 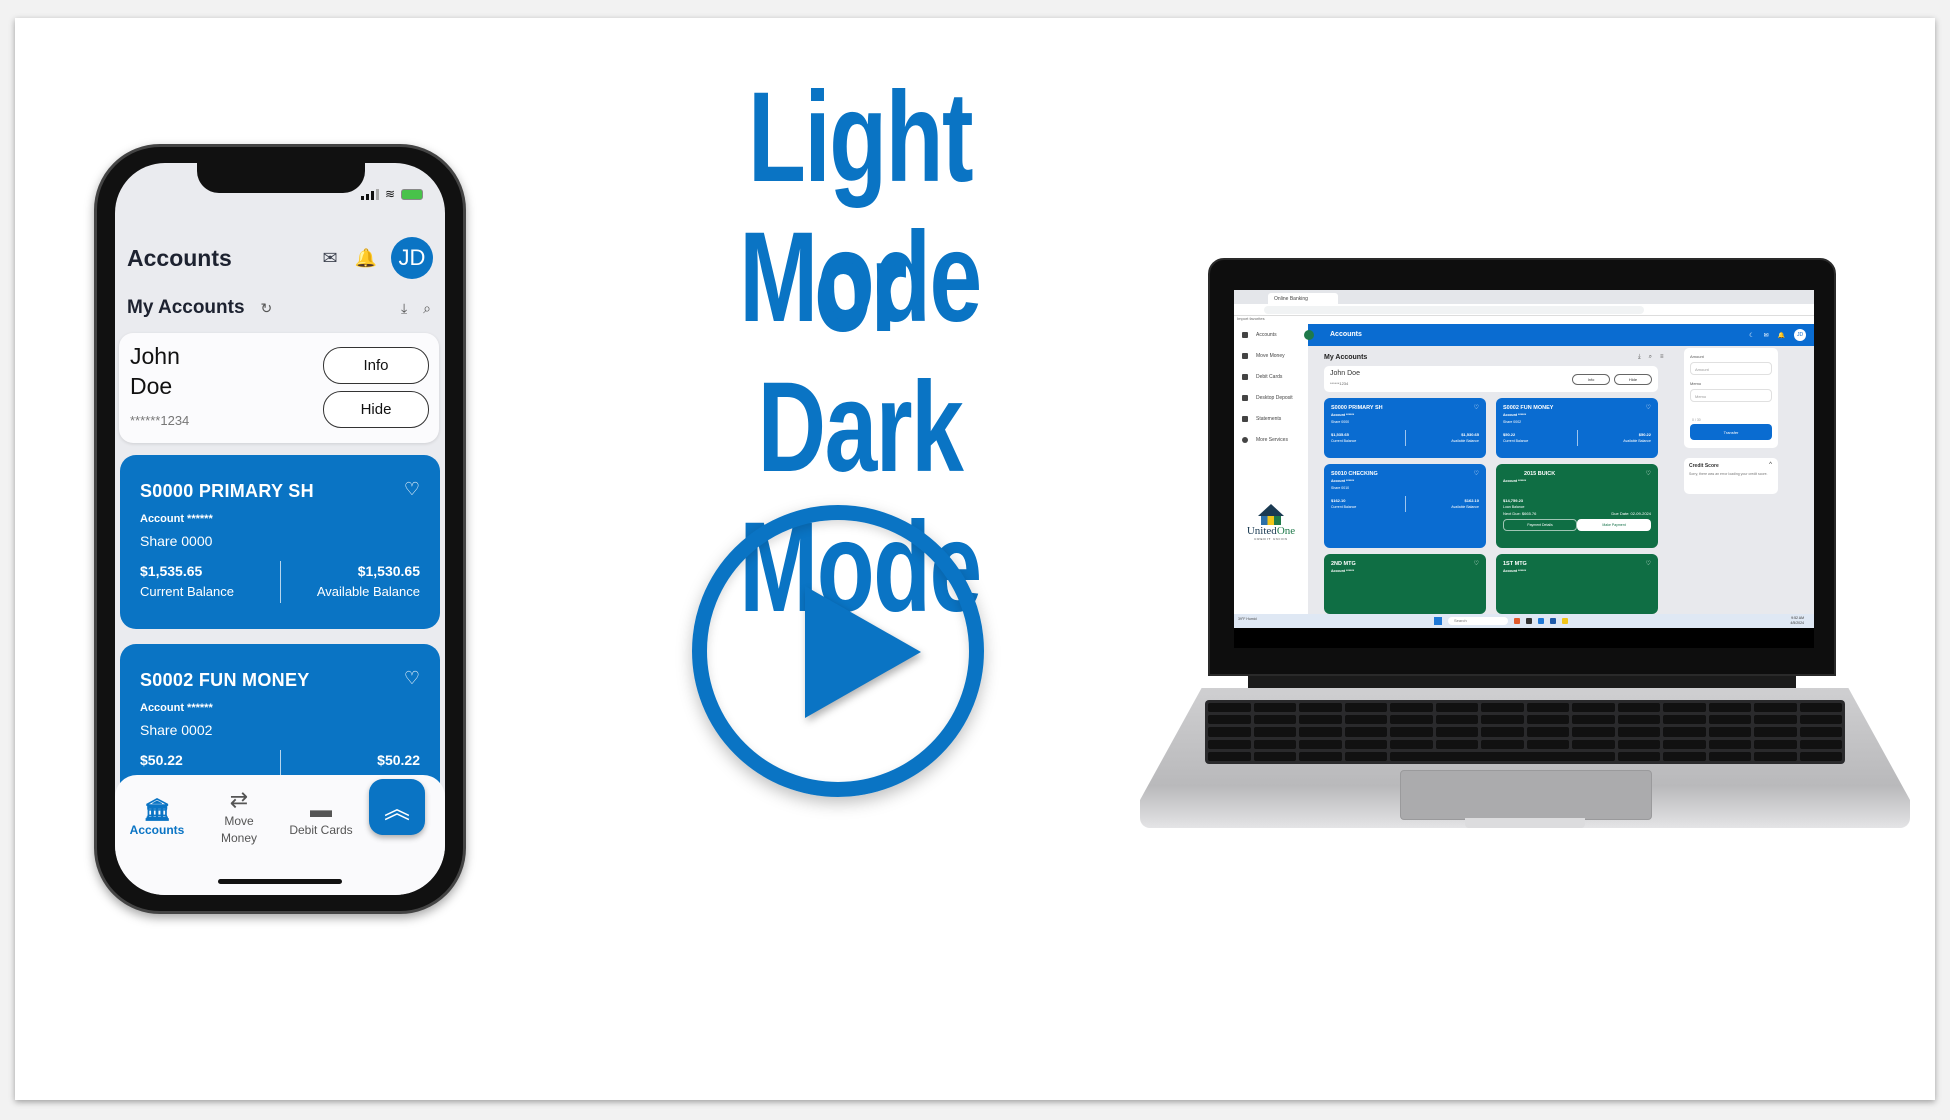 I want to click on refresh-icon: ↻, so click(x=267, y=308).